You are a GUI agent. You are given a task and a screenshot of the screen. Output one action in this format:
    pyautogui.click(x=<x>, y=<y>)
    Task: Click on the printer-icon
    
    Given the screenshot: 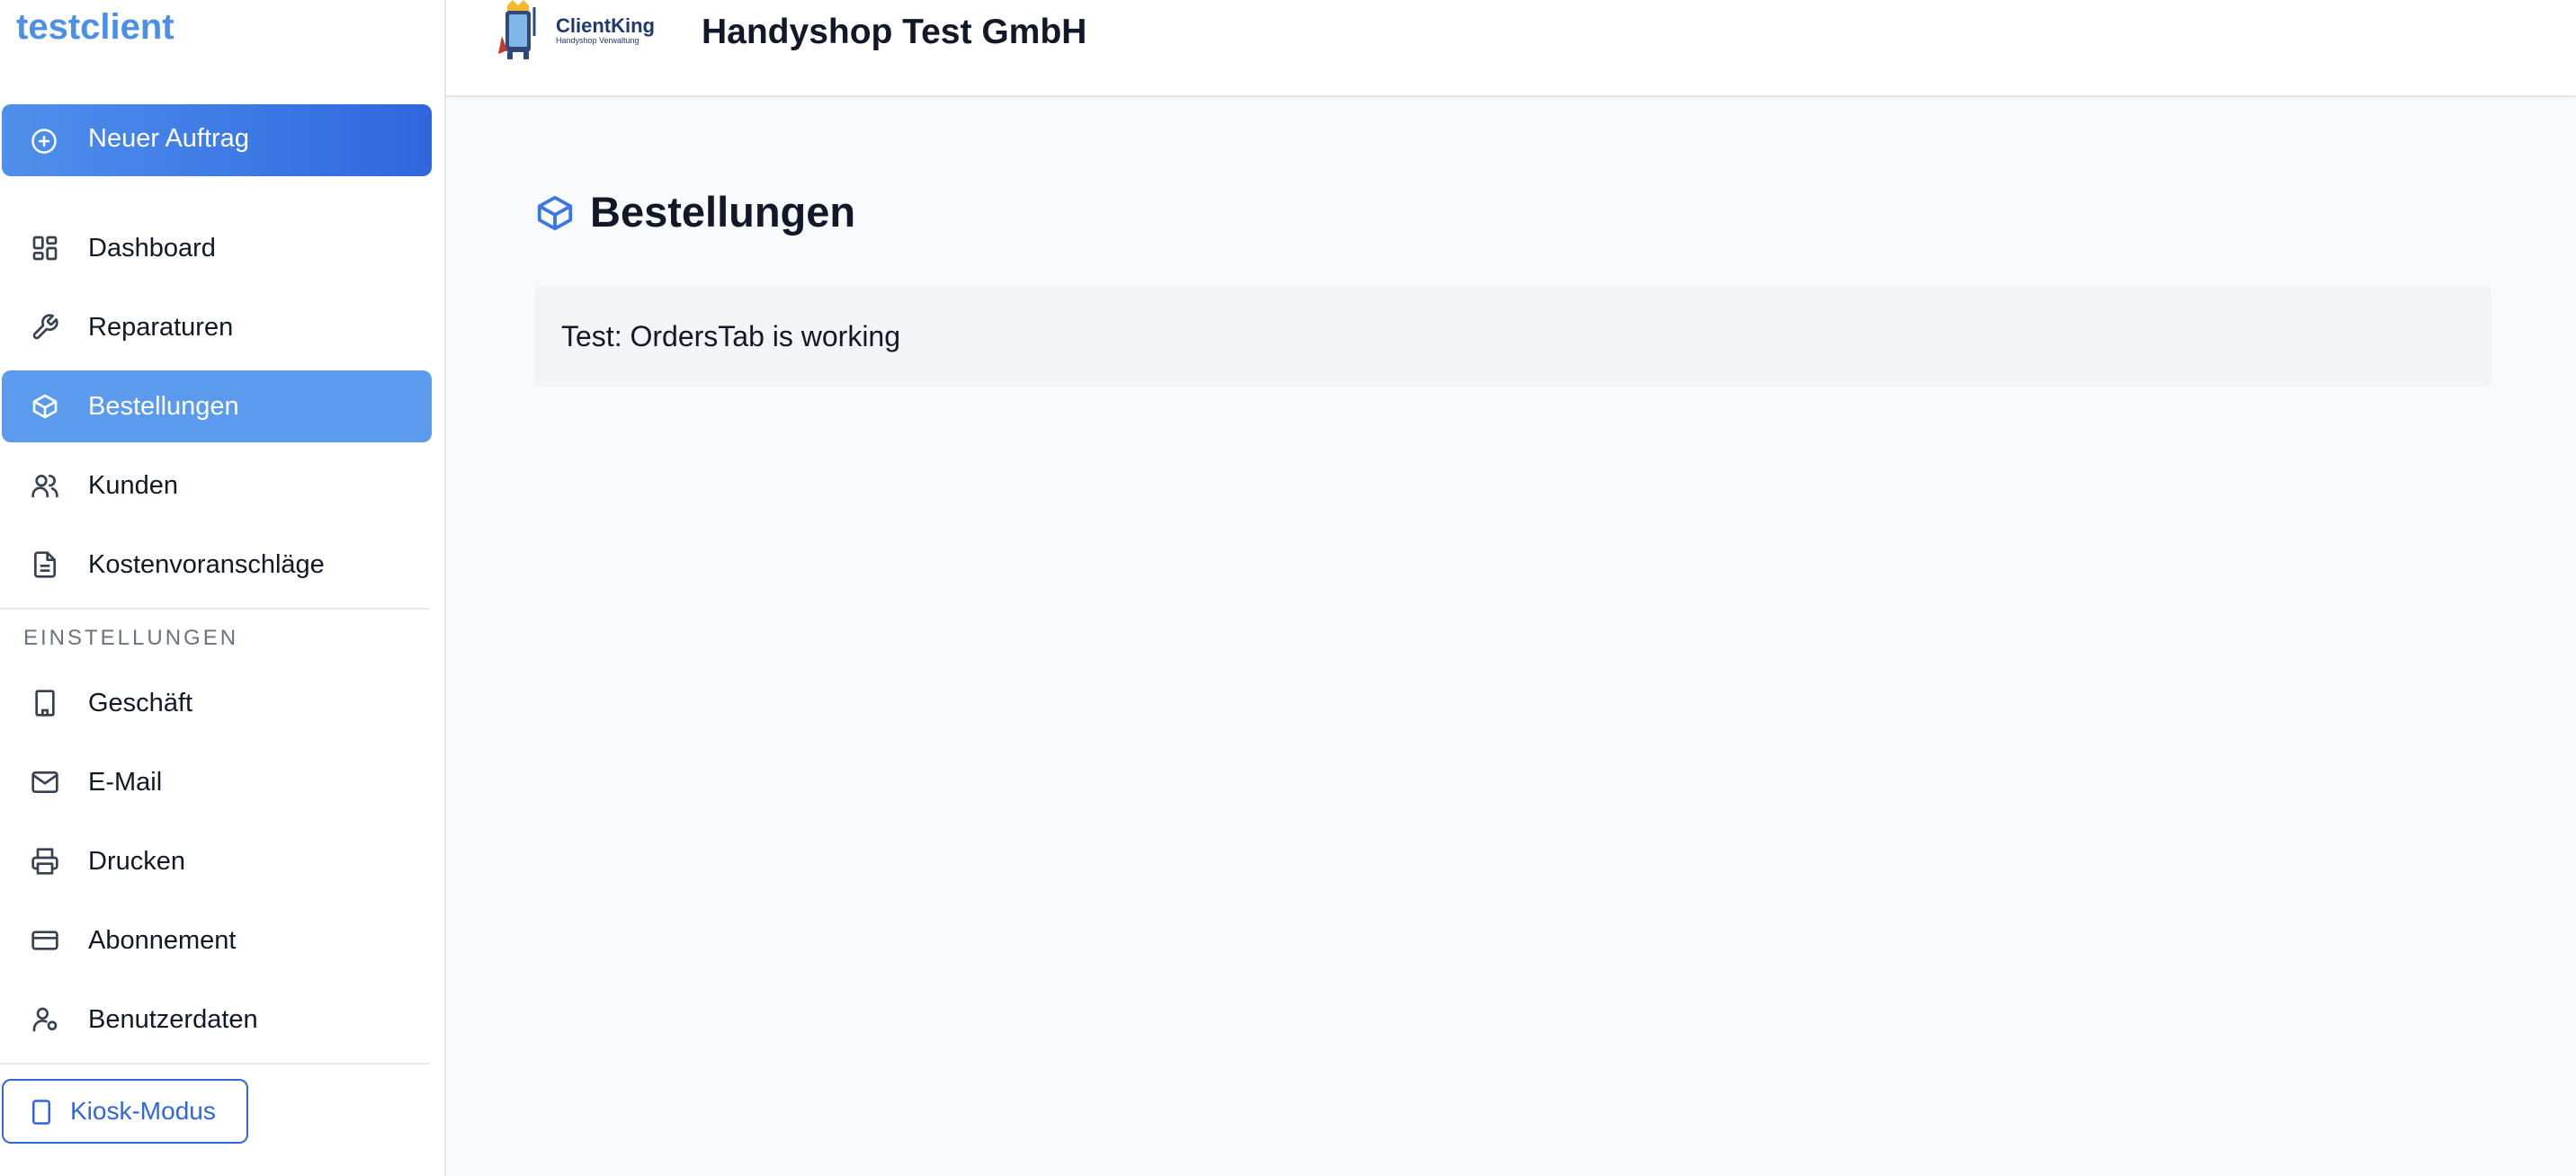 What is the action you would take?
    pyautogui.click(x=44, y=862)
    